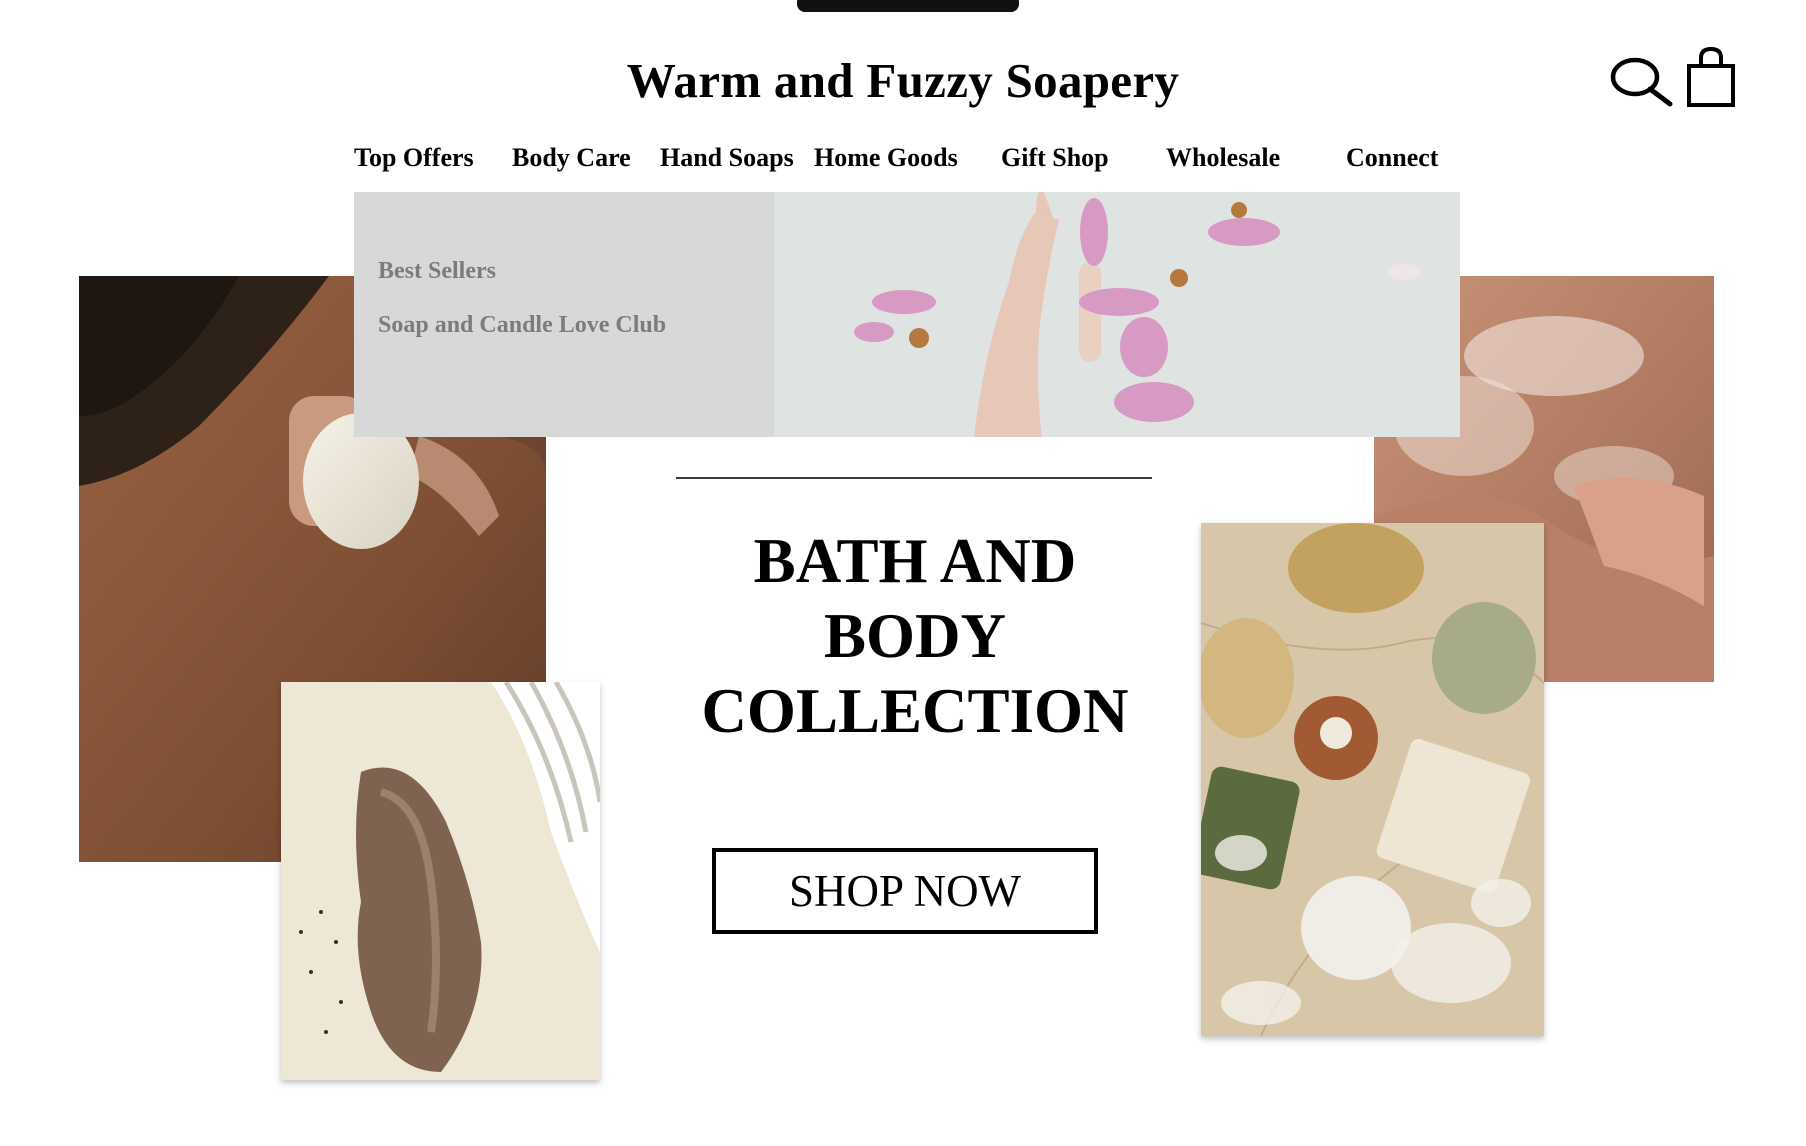 The image size is (1806, 1146). I want to click on shopping-bag-icon, so click(1711, 76).